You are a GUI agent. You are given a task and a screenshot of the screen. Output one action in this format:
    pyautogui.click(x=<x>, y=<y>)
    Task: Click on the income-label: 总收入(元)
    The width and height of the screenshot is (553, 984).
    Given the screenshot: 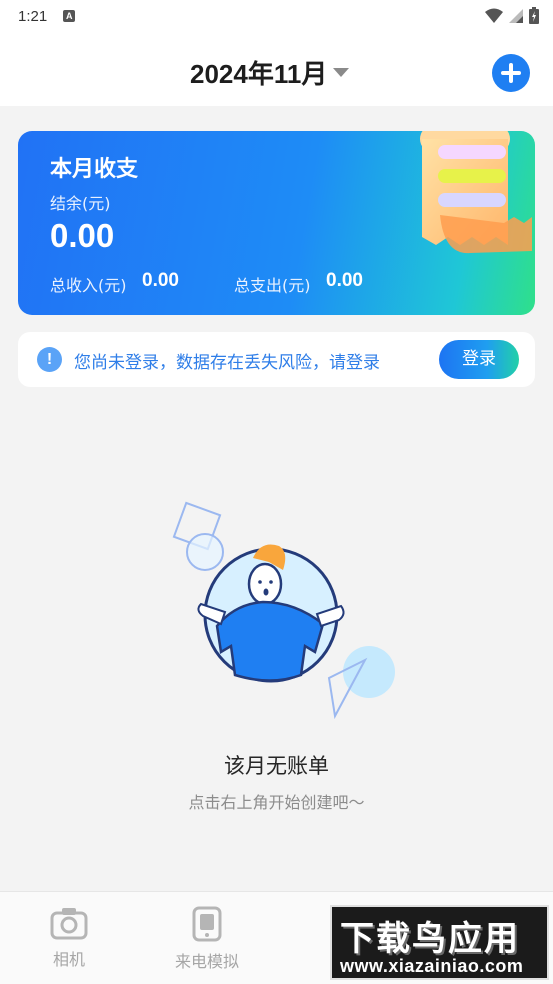 What is the action you would take?
    pyautogui.click(x=88, y=285)
    